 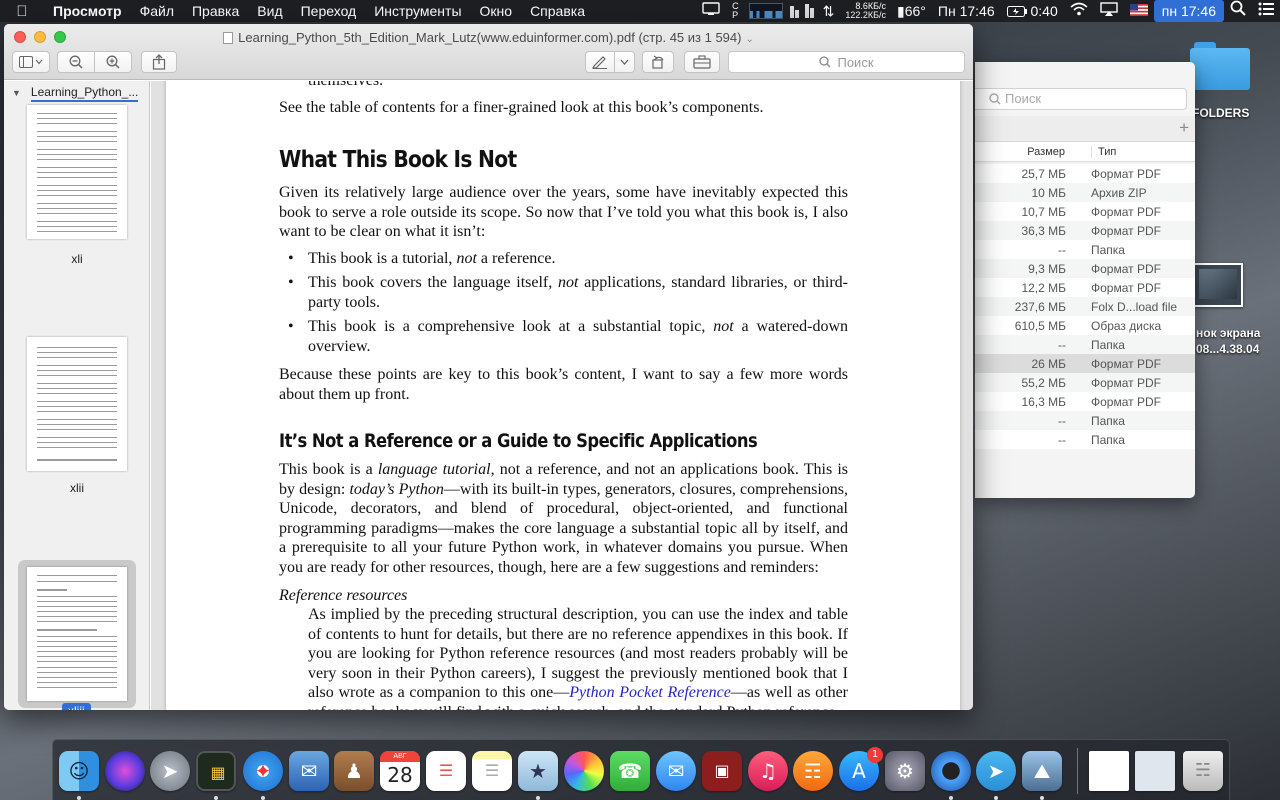 I want to click on network-graph-icon, so click(x=765, y=11).